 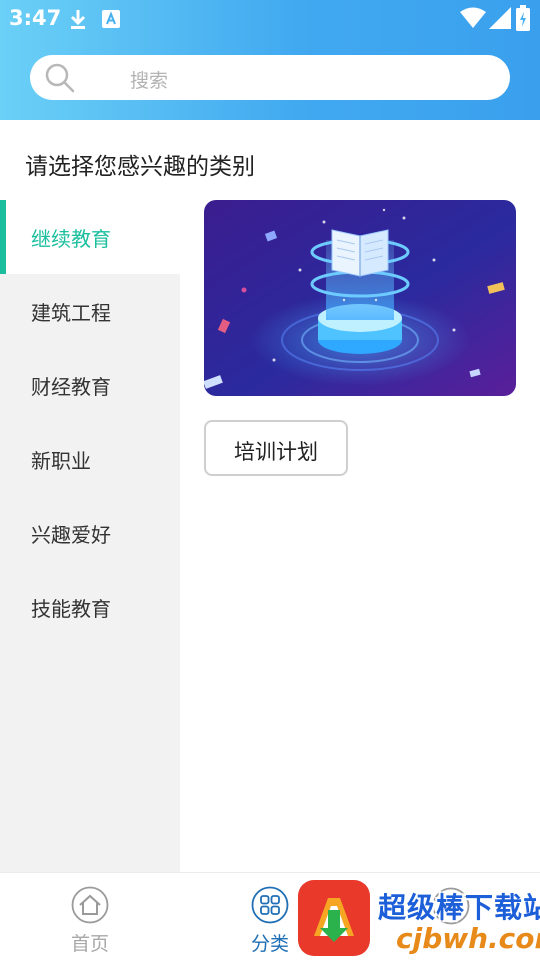 What do you see at coordinates (90, 905) in the screenshot?
I see `home-icon` at bounding box center [90, 905].